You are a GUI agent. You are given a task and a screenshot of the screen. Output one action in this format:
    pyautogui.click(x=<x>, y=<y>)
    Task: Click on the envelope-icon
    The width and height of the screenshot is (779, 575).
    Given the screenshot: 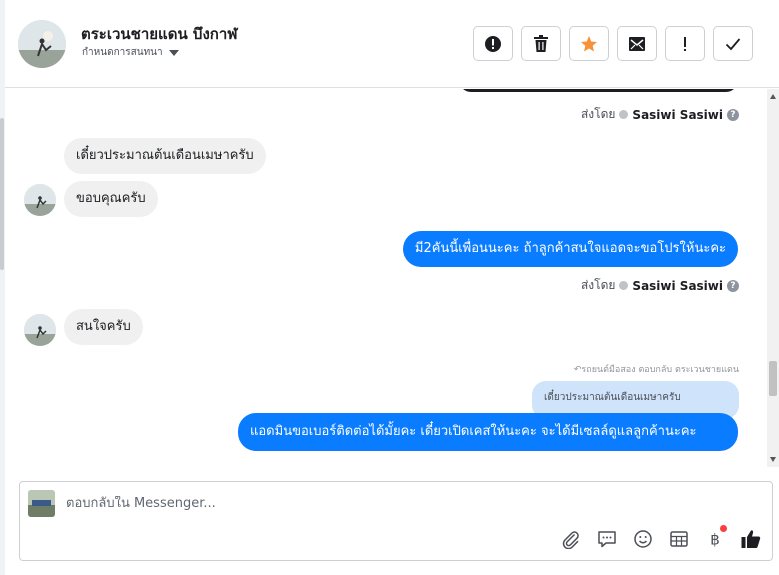 What is the action you would take?
    pyautogui.click(x=637, y=43)
    